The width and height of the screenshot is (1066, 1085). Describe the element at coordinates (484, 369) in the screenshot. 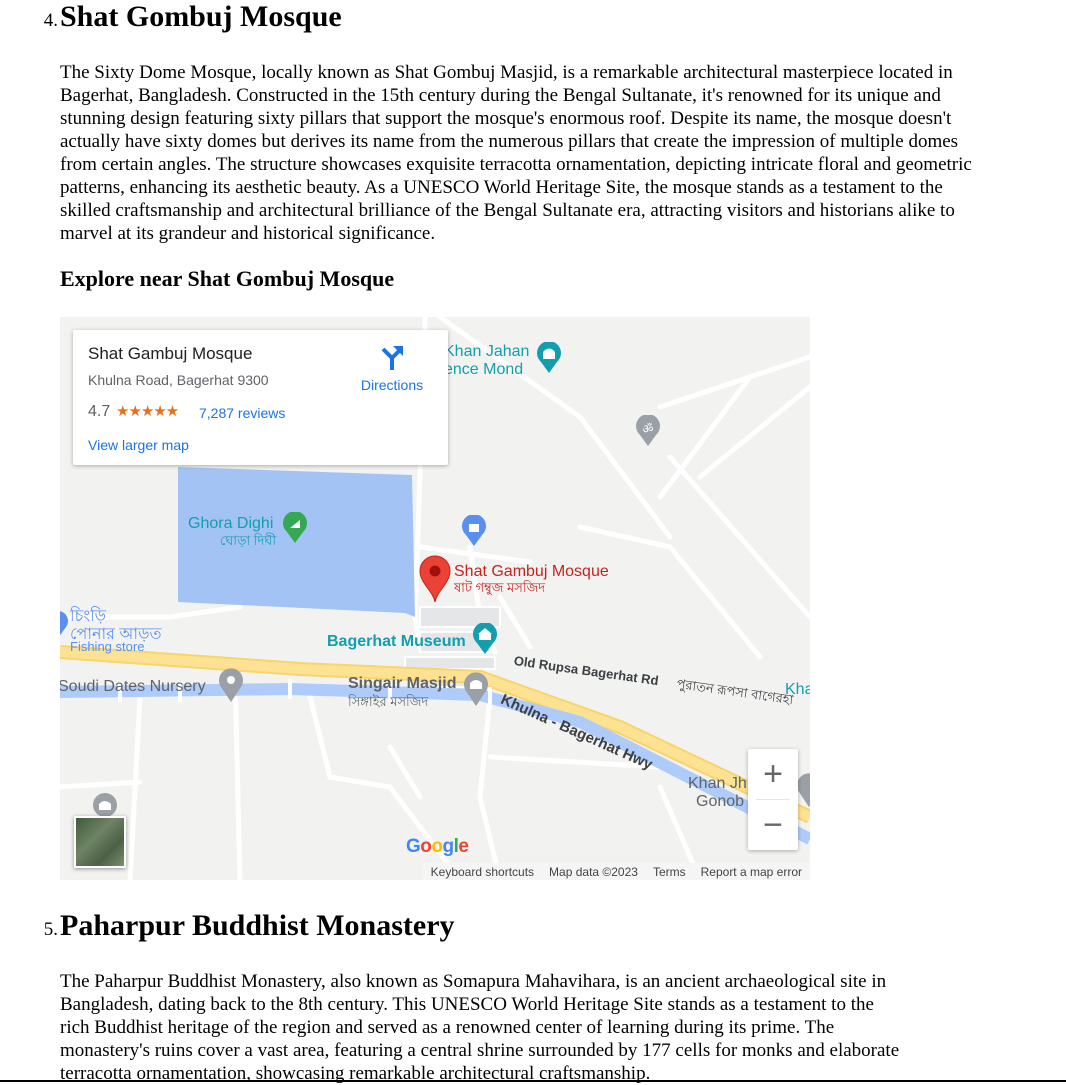

I see `map-label-residence: ence Mond` at that location.